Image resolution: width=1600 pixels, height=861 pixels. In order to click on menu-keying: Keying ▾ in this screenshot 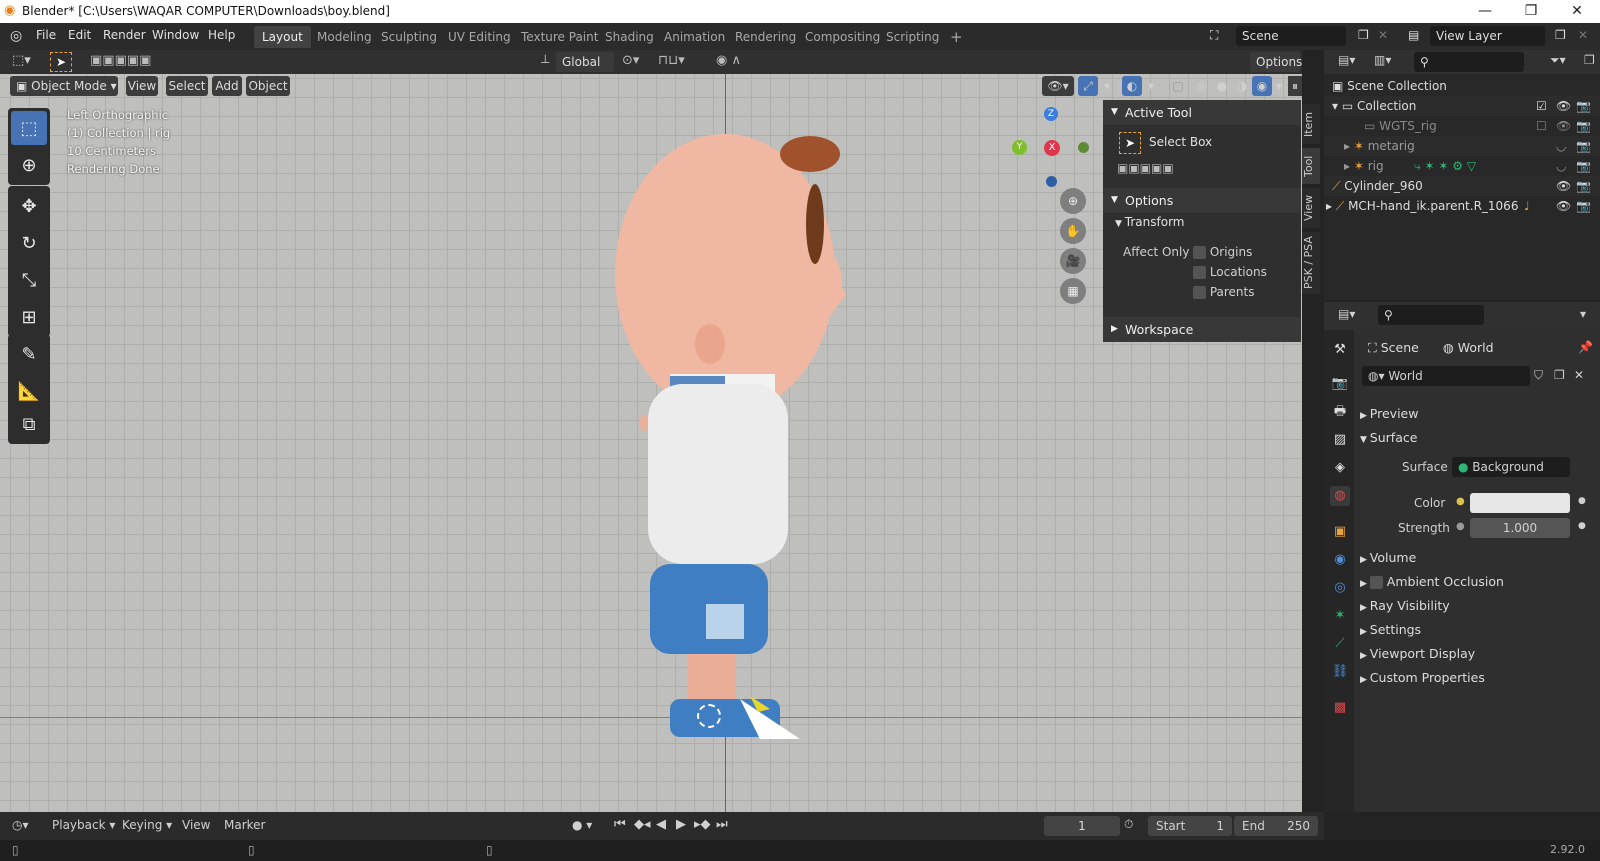, I will do `click(147, 825)`.